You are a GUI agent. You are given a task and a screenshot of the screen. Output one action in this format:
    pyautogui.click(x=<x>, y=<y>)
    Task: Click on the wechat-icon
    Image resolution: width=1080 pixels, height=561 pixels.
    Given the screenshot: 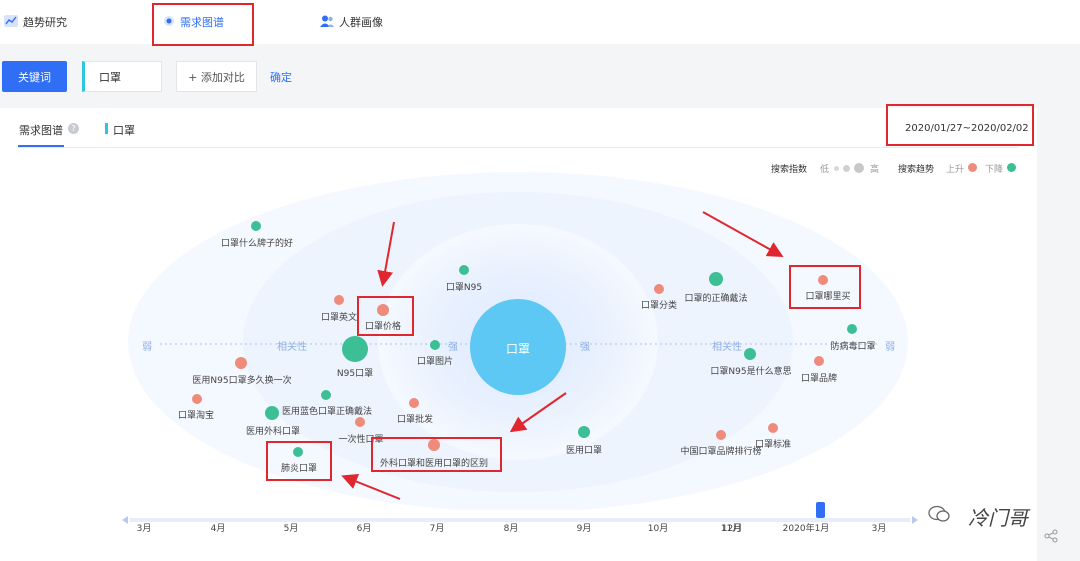 What is the action you would take?
    pyautogui.click(x=939, y=514)
    